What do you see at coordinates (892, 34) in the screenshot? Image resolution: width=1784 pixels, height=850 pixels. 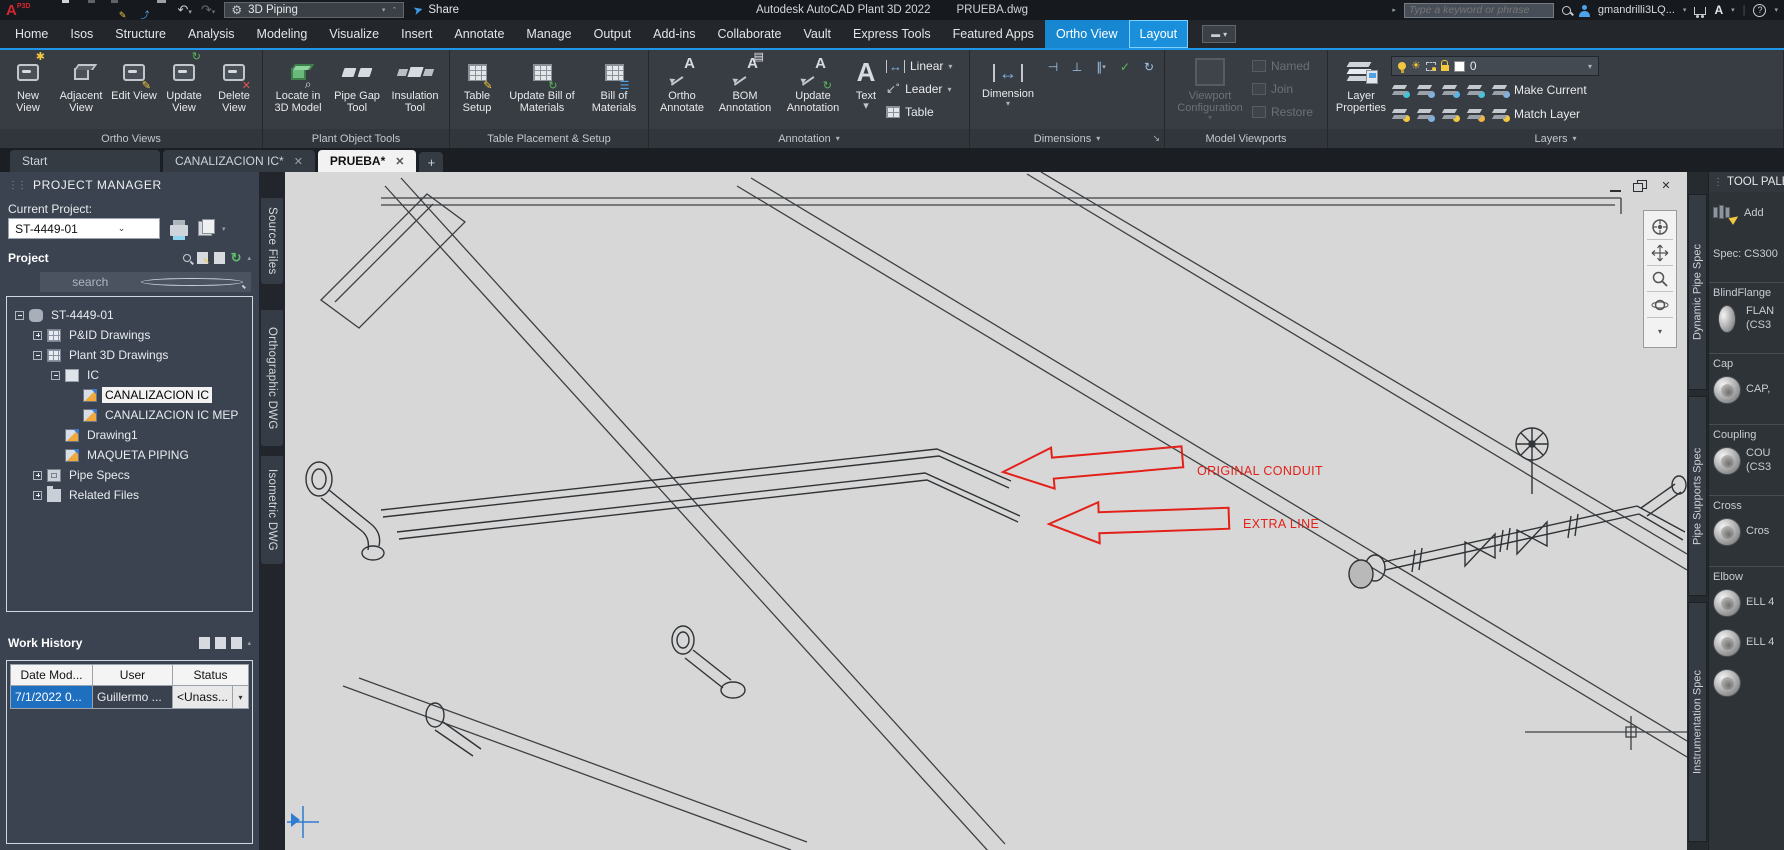 I see `tab-express-tools: Express Tools` at bounding box center [892, 34].